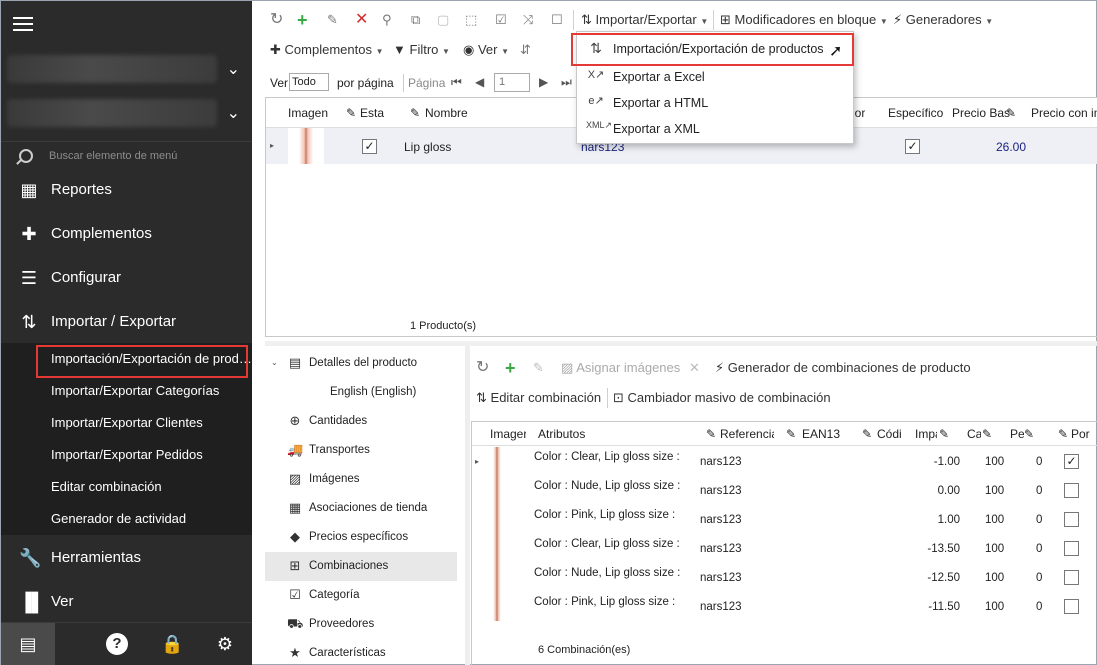 The image size is (1097, 665). What do you see at coordinates (126, 113) in the screenshot?
I see `language-selector: ⌄` at bounding box center [126, 113].